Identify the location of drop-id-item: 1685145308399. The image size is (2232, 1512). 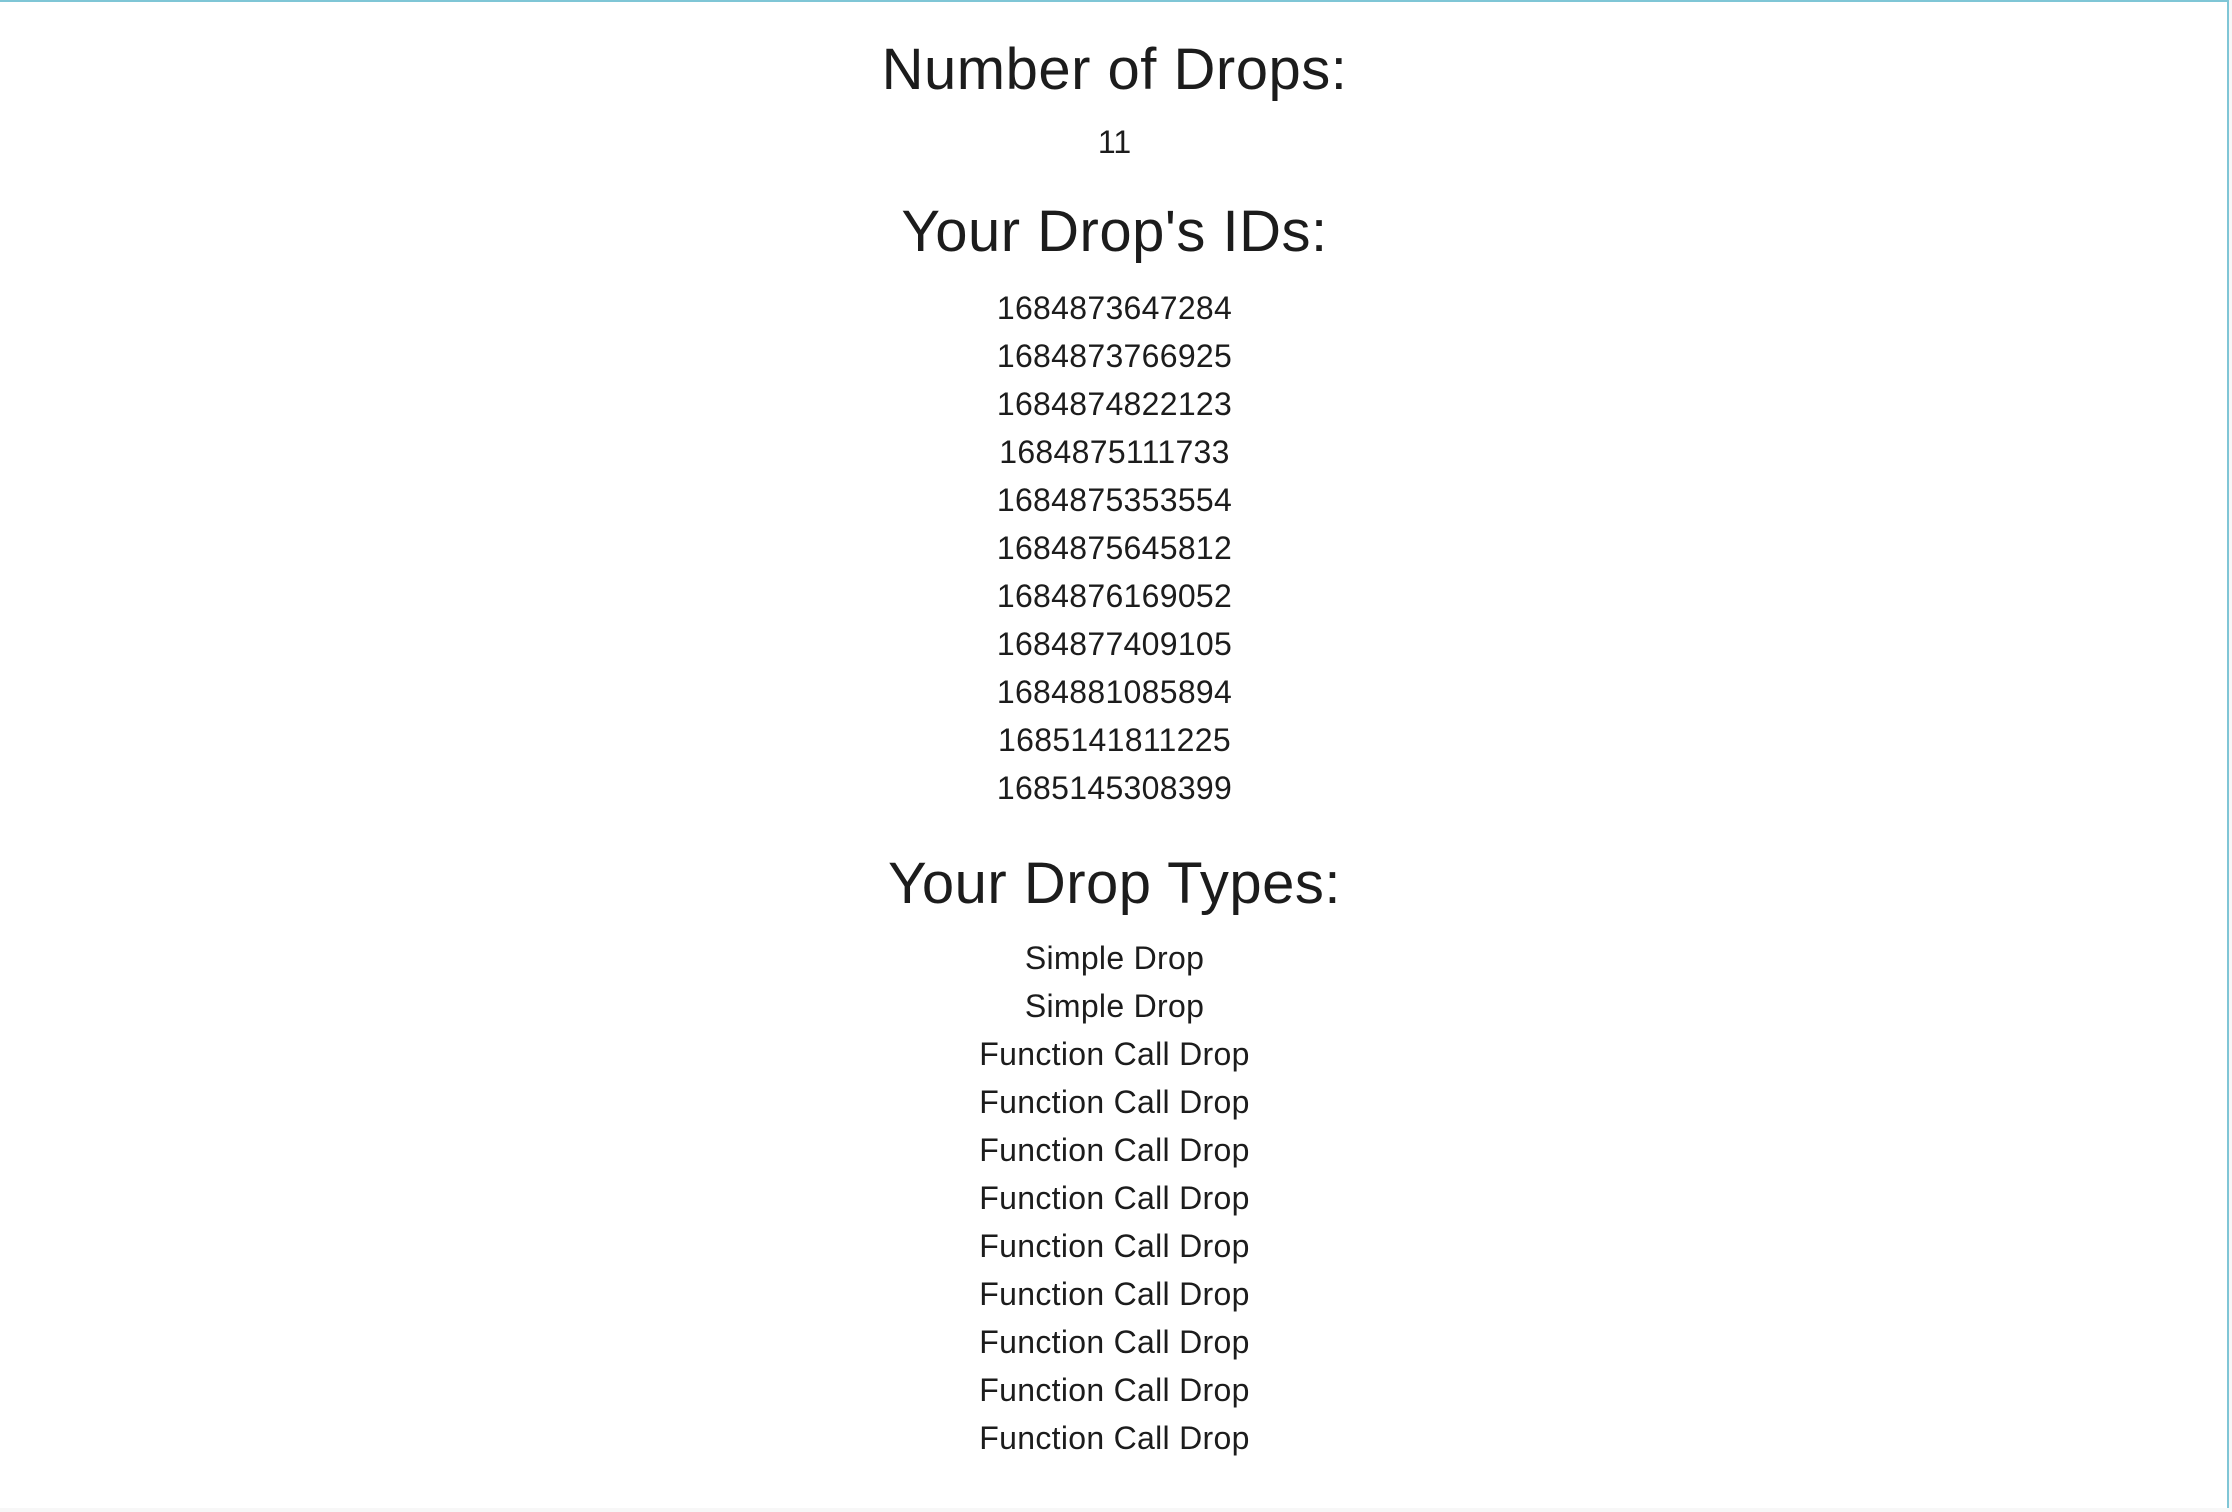
(1114, 788).